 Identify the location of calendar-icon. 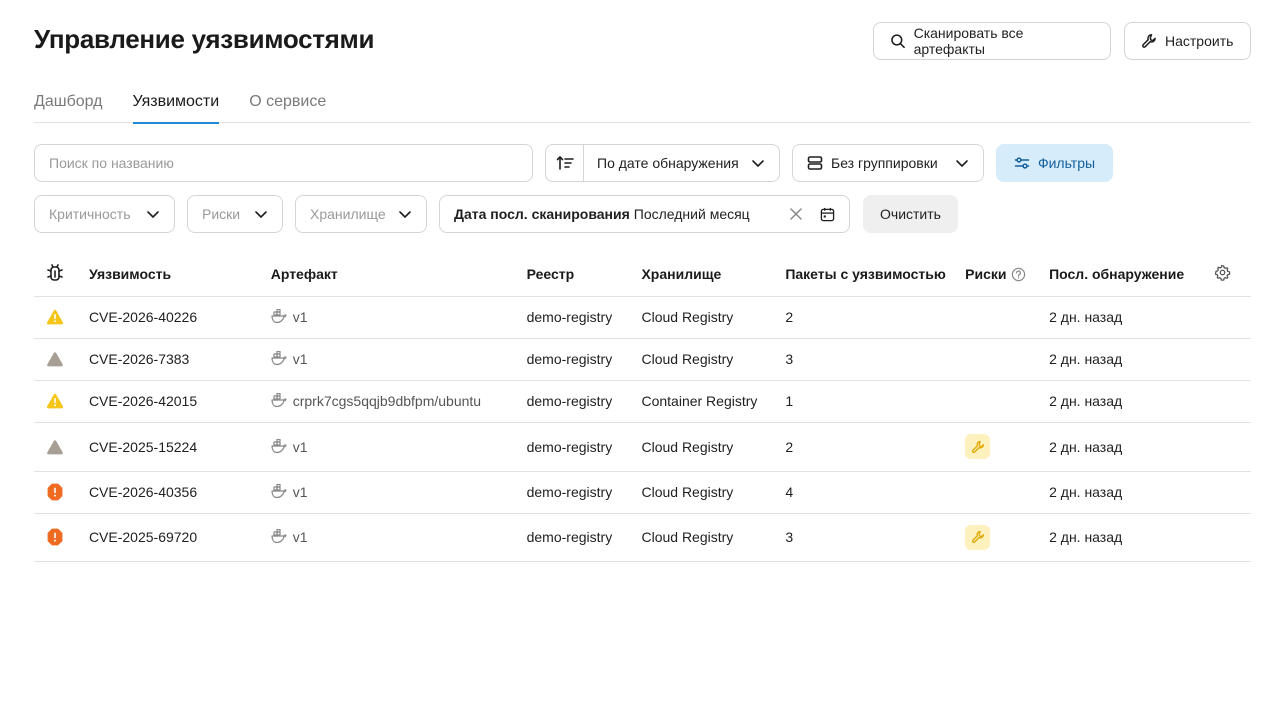
(827, 214).